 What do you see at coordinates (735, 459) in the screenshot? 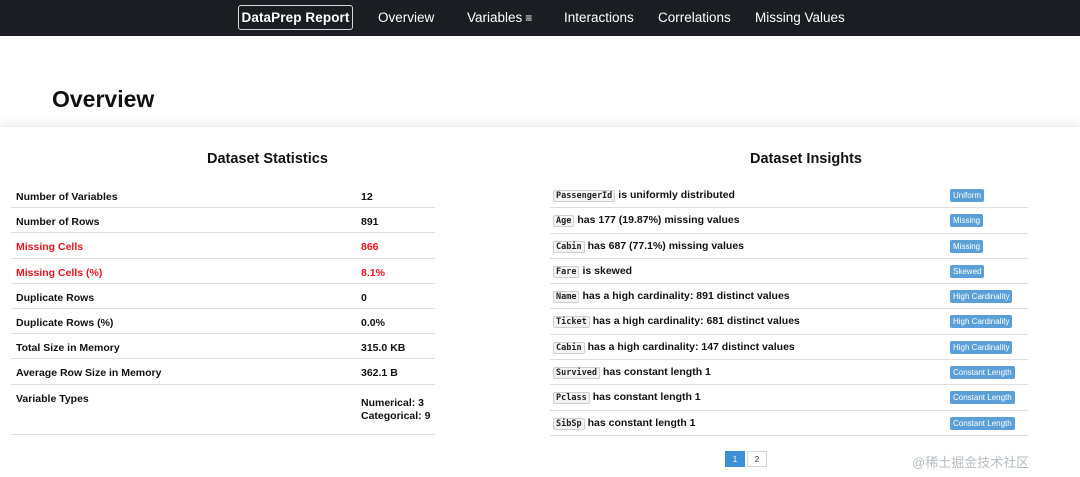
I see `page-button-1: 1` at bounding box center [735, 459].